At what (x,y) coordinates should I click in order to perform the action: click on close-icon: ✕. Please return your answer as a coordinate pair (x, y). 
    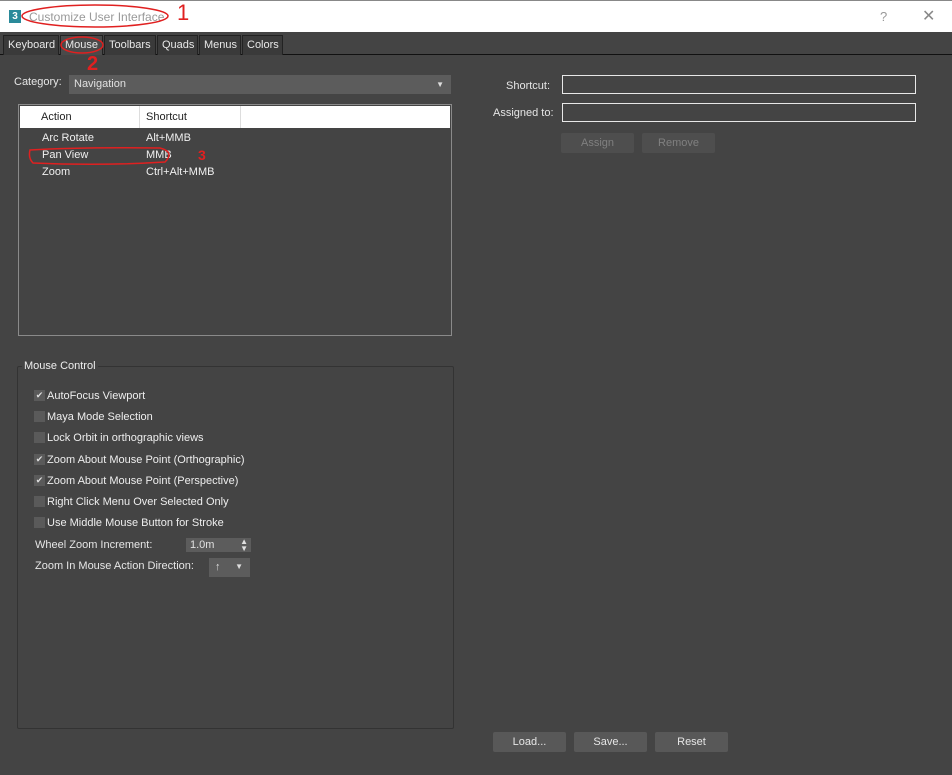
    Looking at the image, I should click on (928, 16).